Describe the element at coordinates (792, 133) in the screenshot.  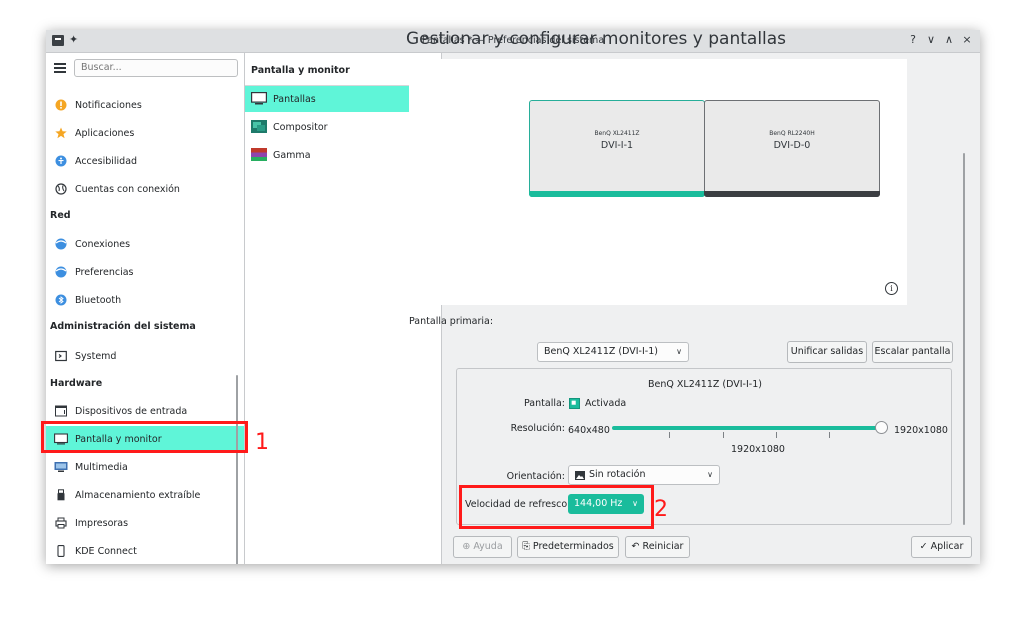
I see `monitor-model: BenQ RL2240H` at that location.